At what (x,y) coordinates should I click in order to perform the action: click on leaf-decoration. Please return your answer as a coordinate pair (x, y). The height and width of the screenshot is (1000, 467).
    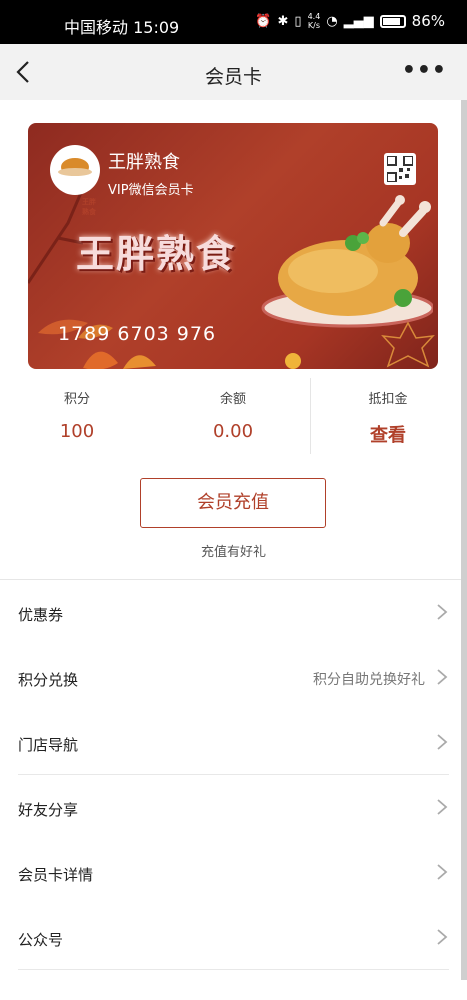
    Looking at the image, I should click on (119, 360).